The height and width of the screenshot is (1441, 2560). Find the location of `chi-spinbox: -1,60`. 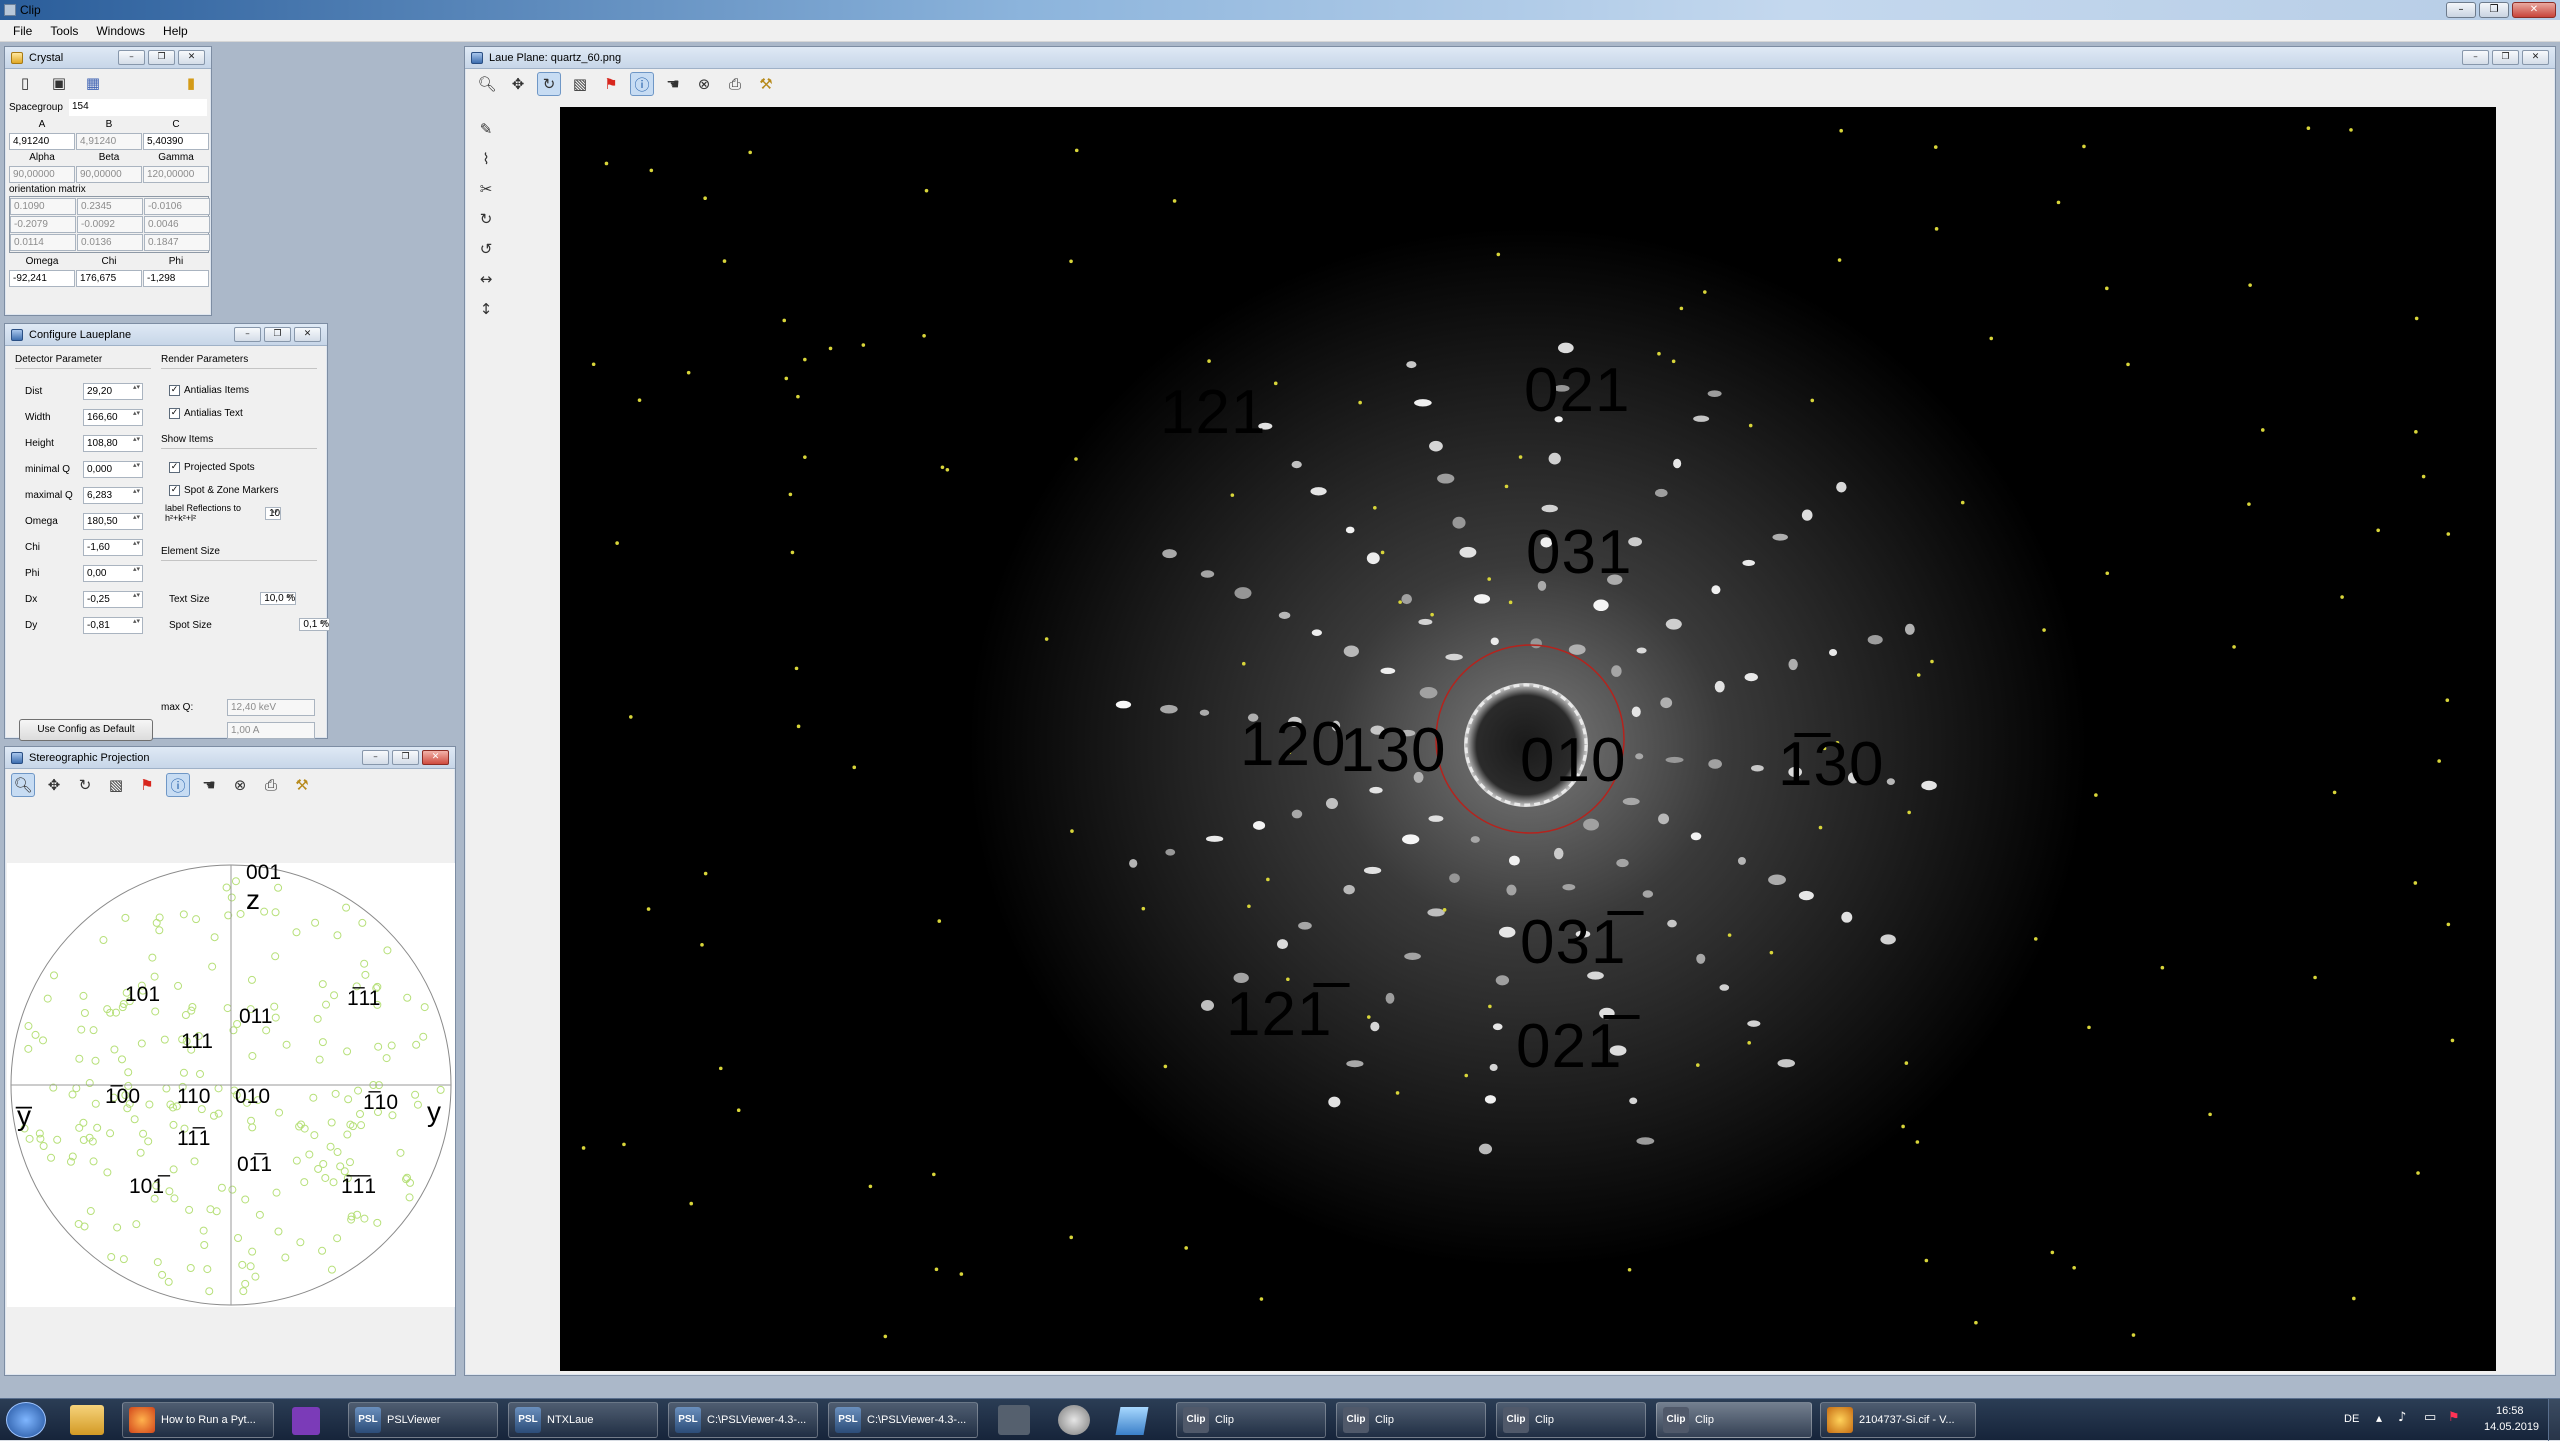

chi-spinbox: -1,60 is located at coordinates (113, 547).